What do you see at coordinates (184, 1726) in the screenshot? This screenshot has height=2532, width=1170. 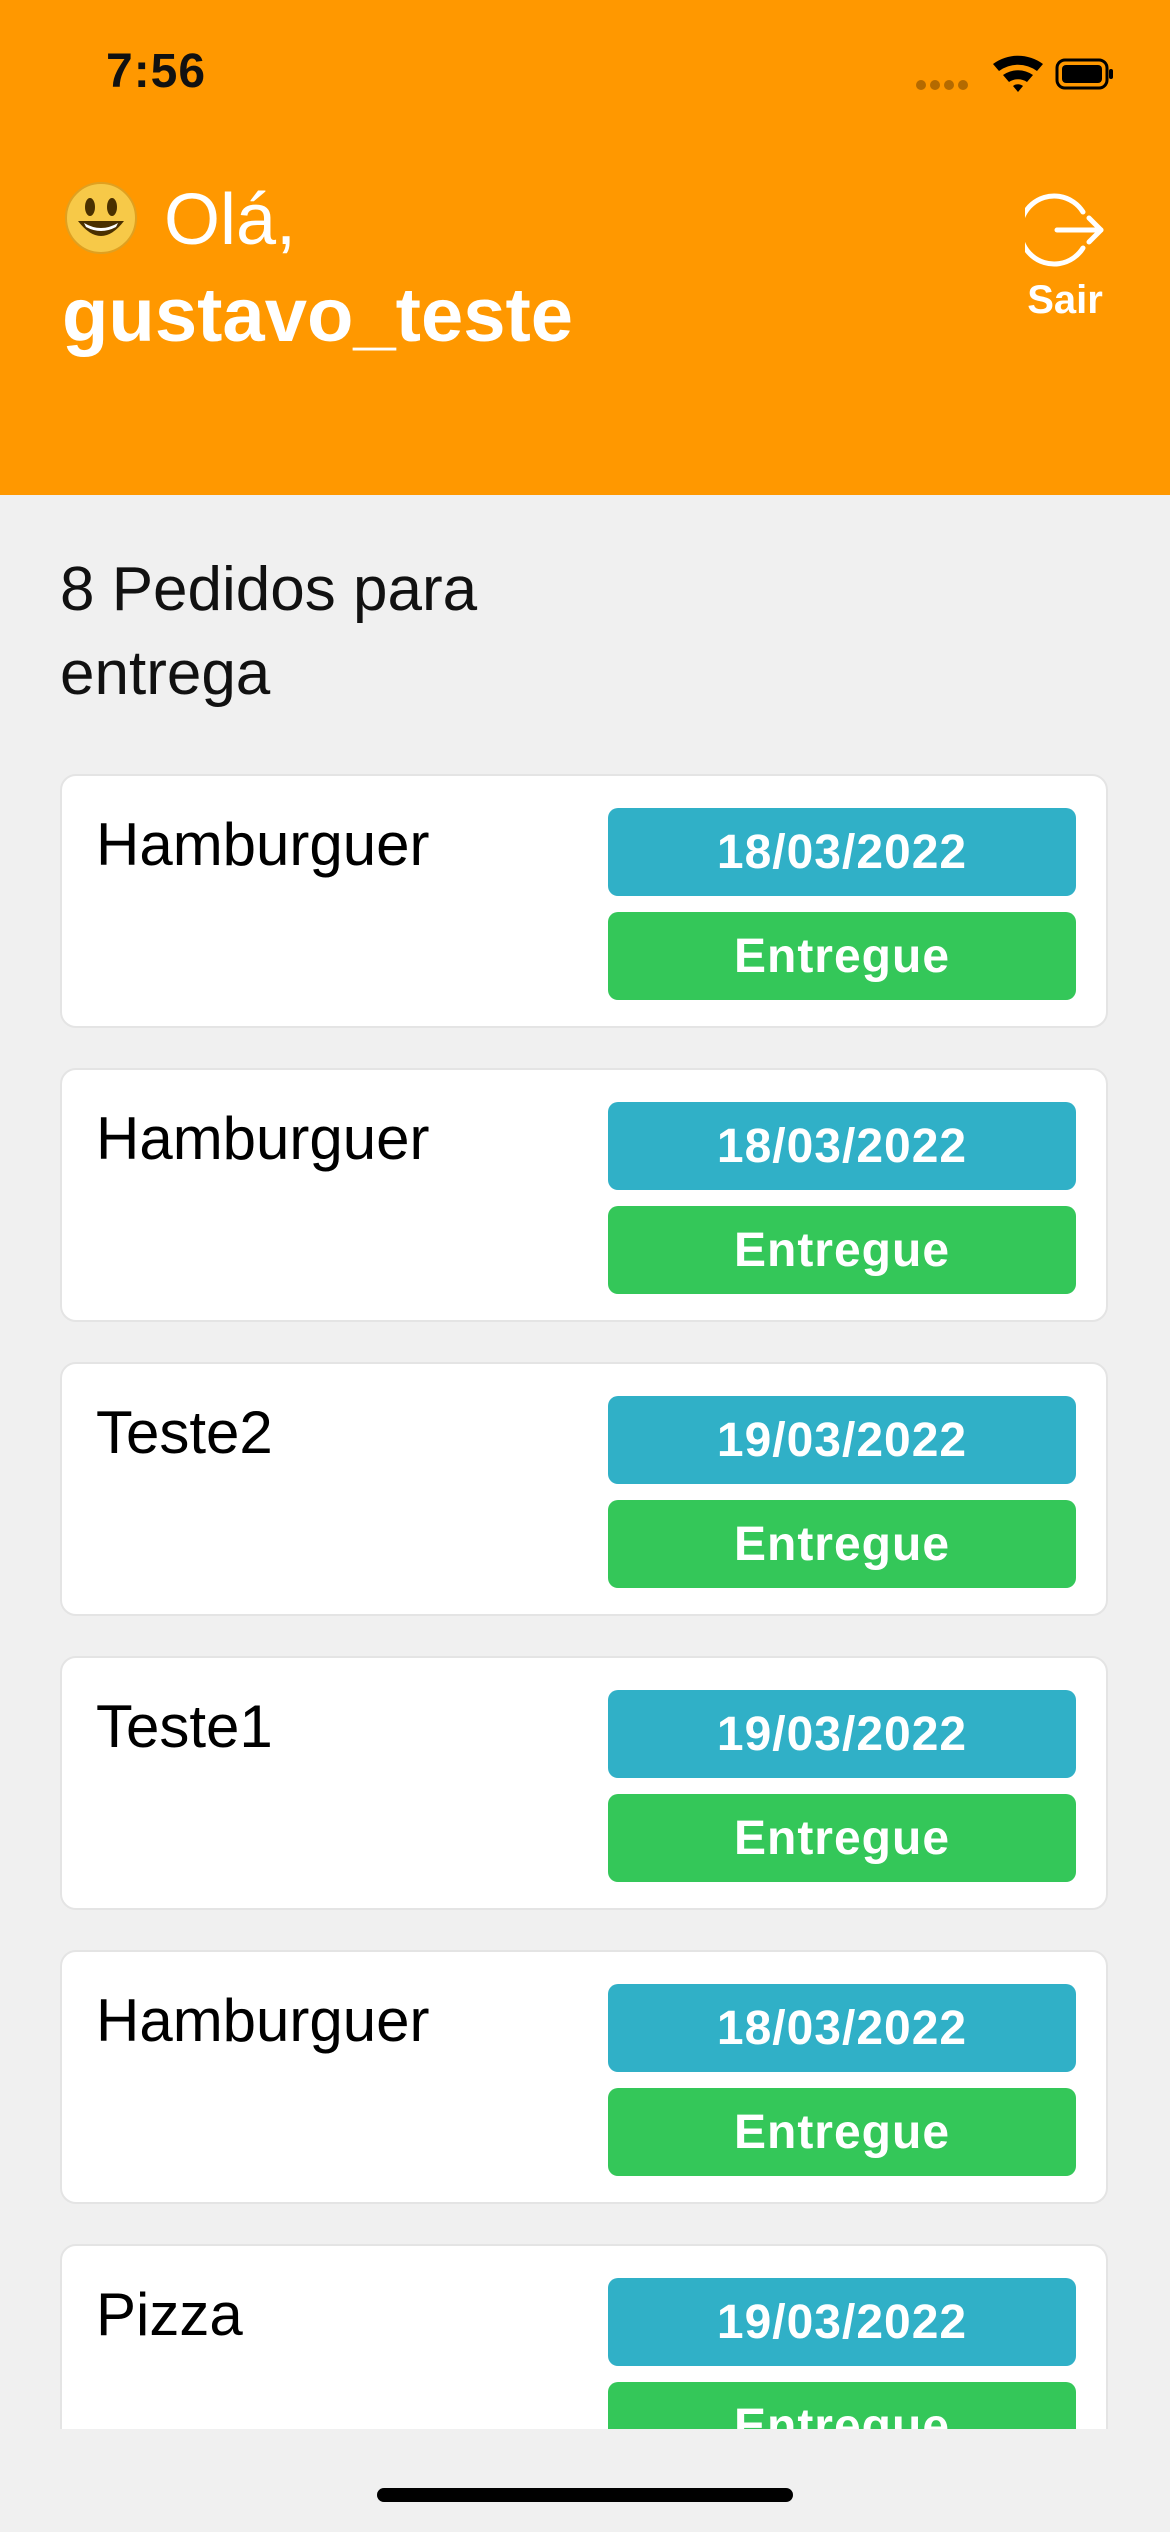 I see `order-name: Teste1` at bounding box center [184, 1726].